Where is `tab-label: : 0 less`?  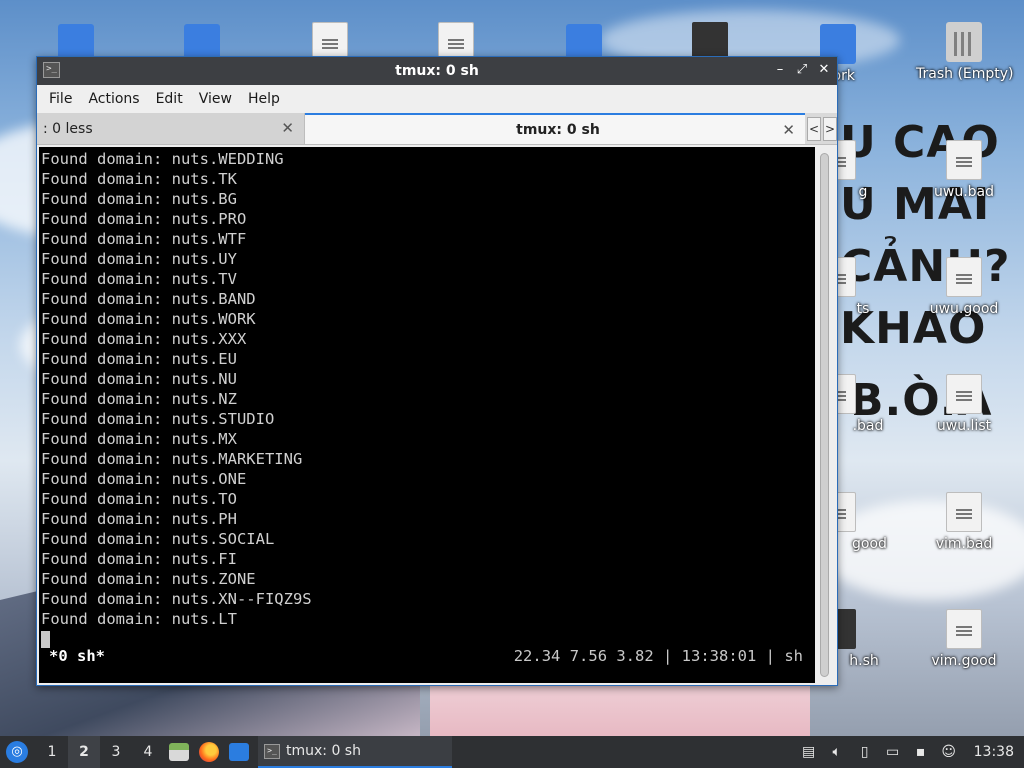
tab-label: : 0 less is located at coordinates (68, 128).